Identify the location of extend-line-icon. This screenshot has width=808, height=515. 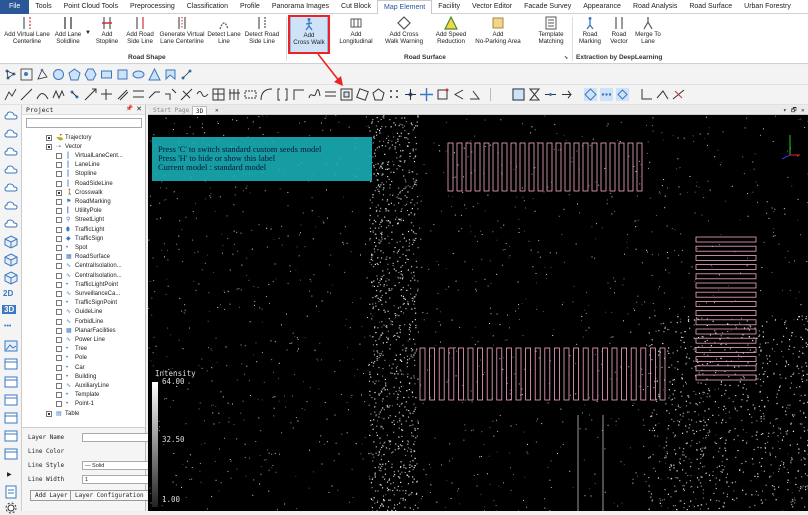
(154, 94).